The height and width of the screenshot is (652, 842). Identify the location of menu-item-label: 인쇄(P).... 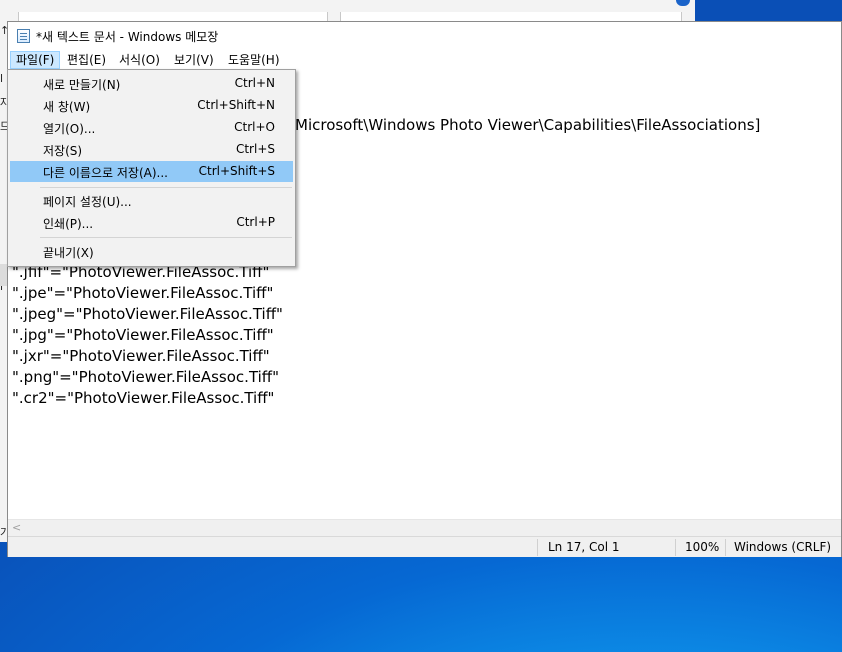
(68, 224).